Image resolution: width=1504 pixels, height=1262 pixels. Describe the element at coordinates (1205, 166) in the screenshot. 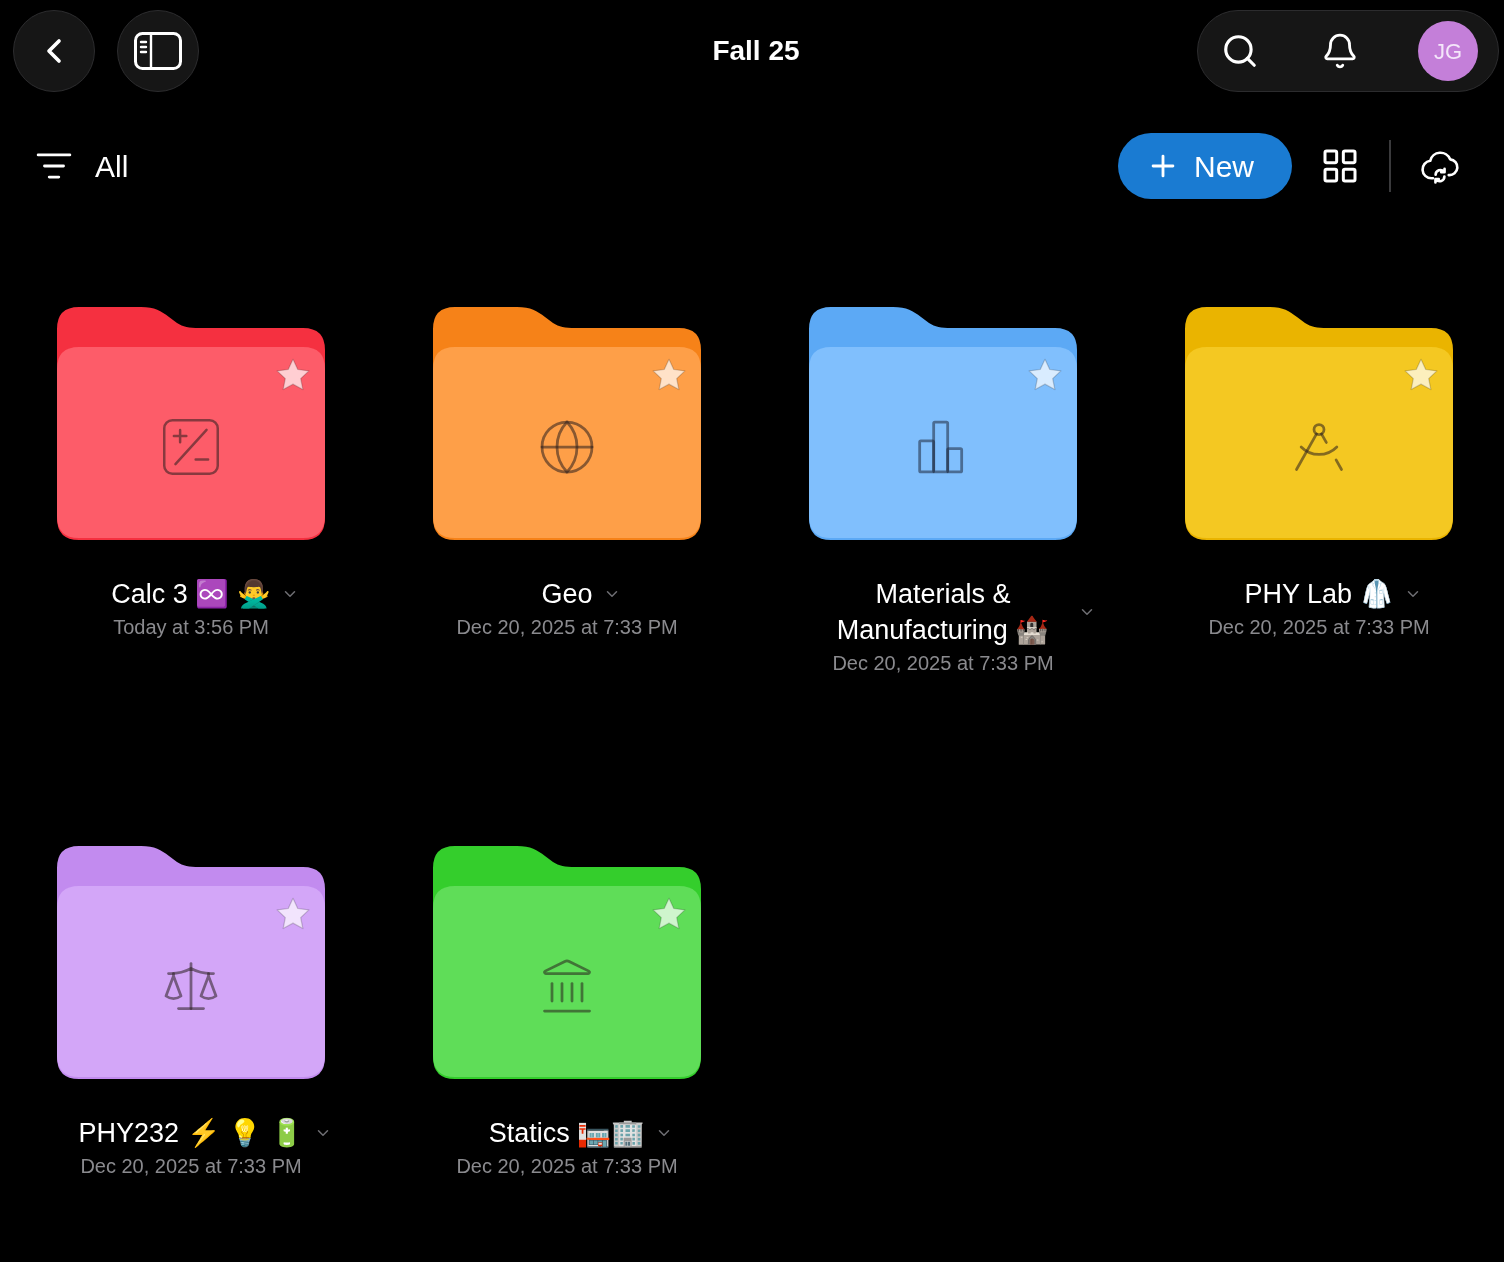

I see `new-button: New` at that location.